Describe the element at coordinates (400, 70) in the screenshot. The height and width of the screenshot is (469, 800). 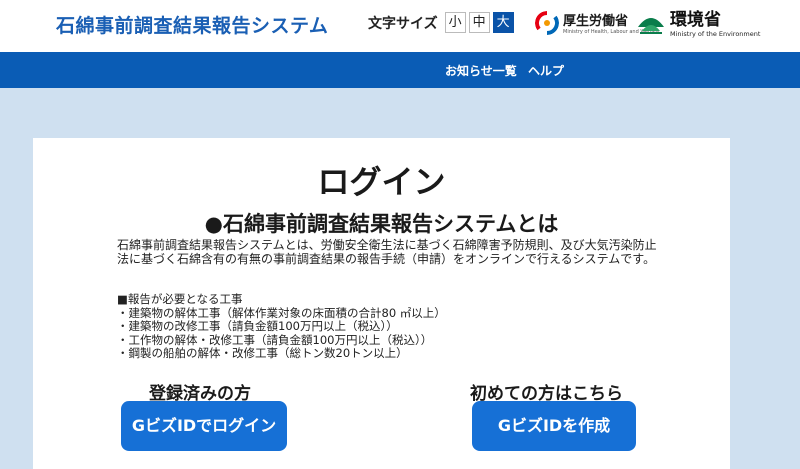
I see `main-navbar: お知らせ一覧 ヘルプ` at that location.